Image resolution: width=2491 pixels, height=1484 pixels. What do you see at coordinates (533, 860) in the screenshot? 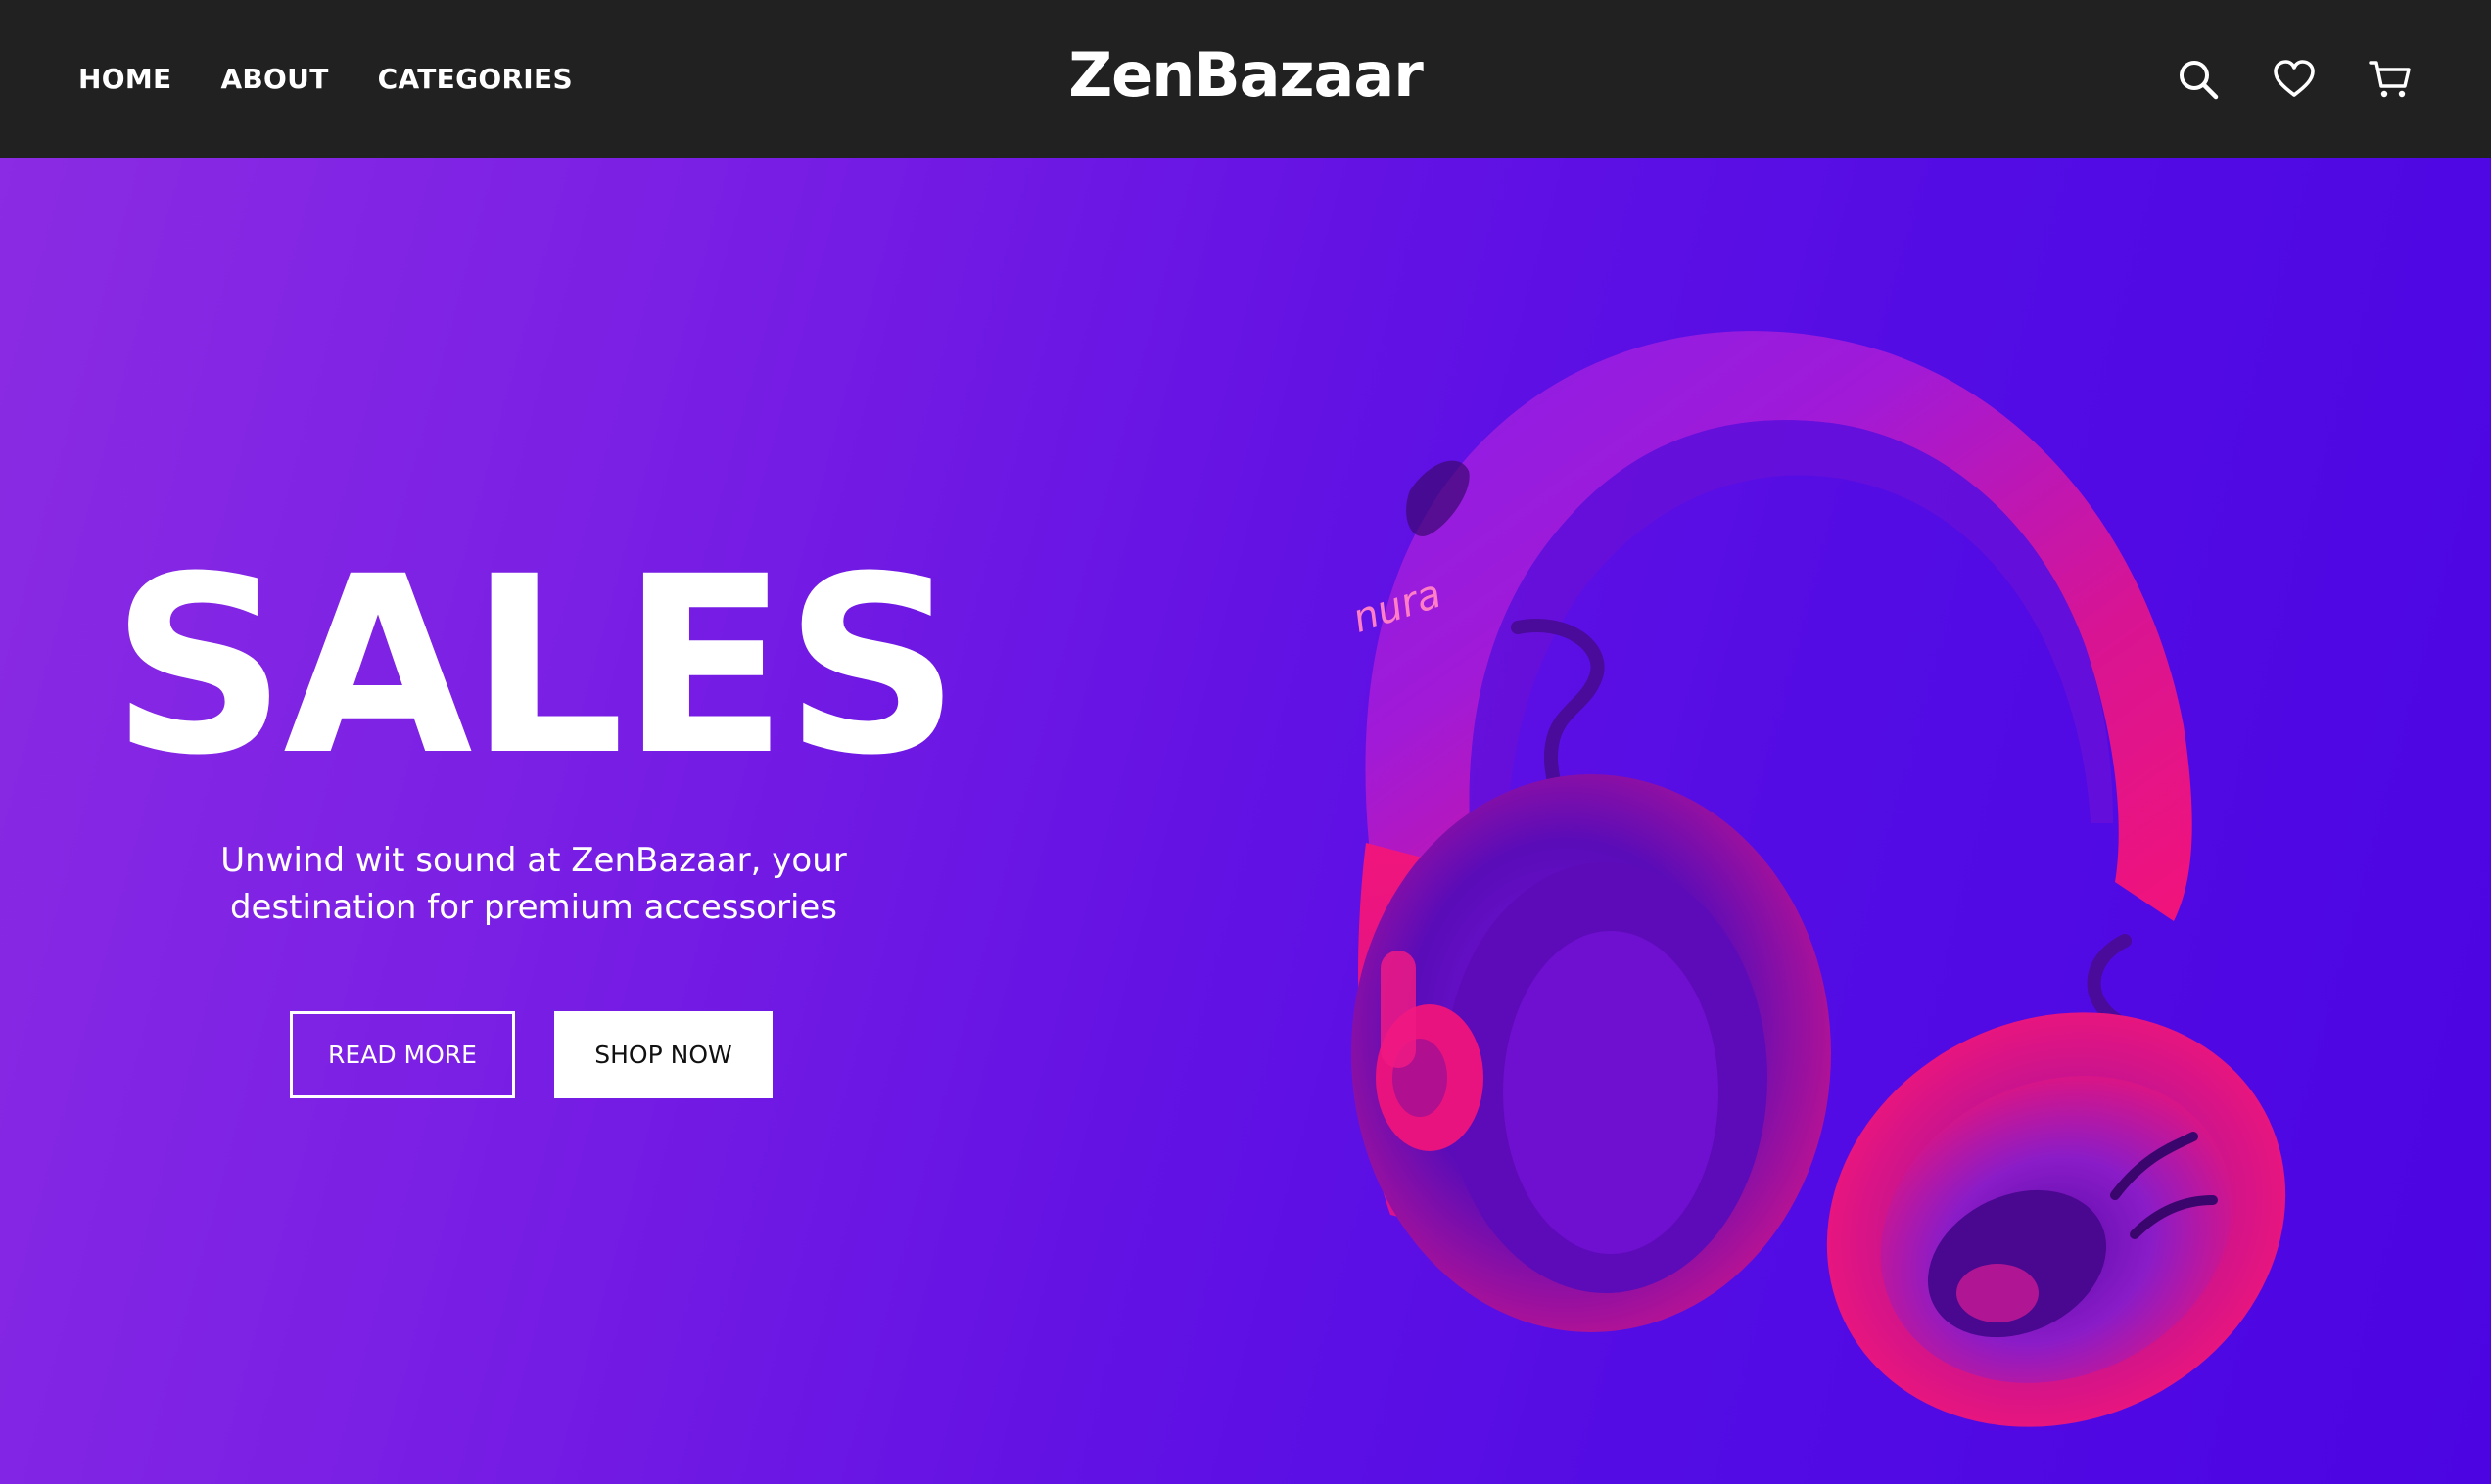
I see `hero-subtitle-line-1: Unwind wit sound at ZenBazaar, your` at bounding box center [533, 860].